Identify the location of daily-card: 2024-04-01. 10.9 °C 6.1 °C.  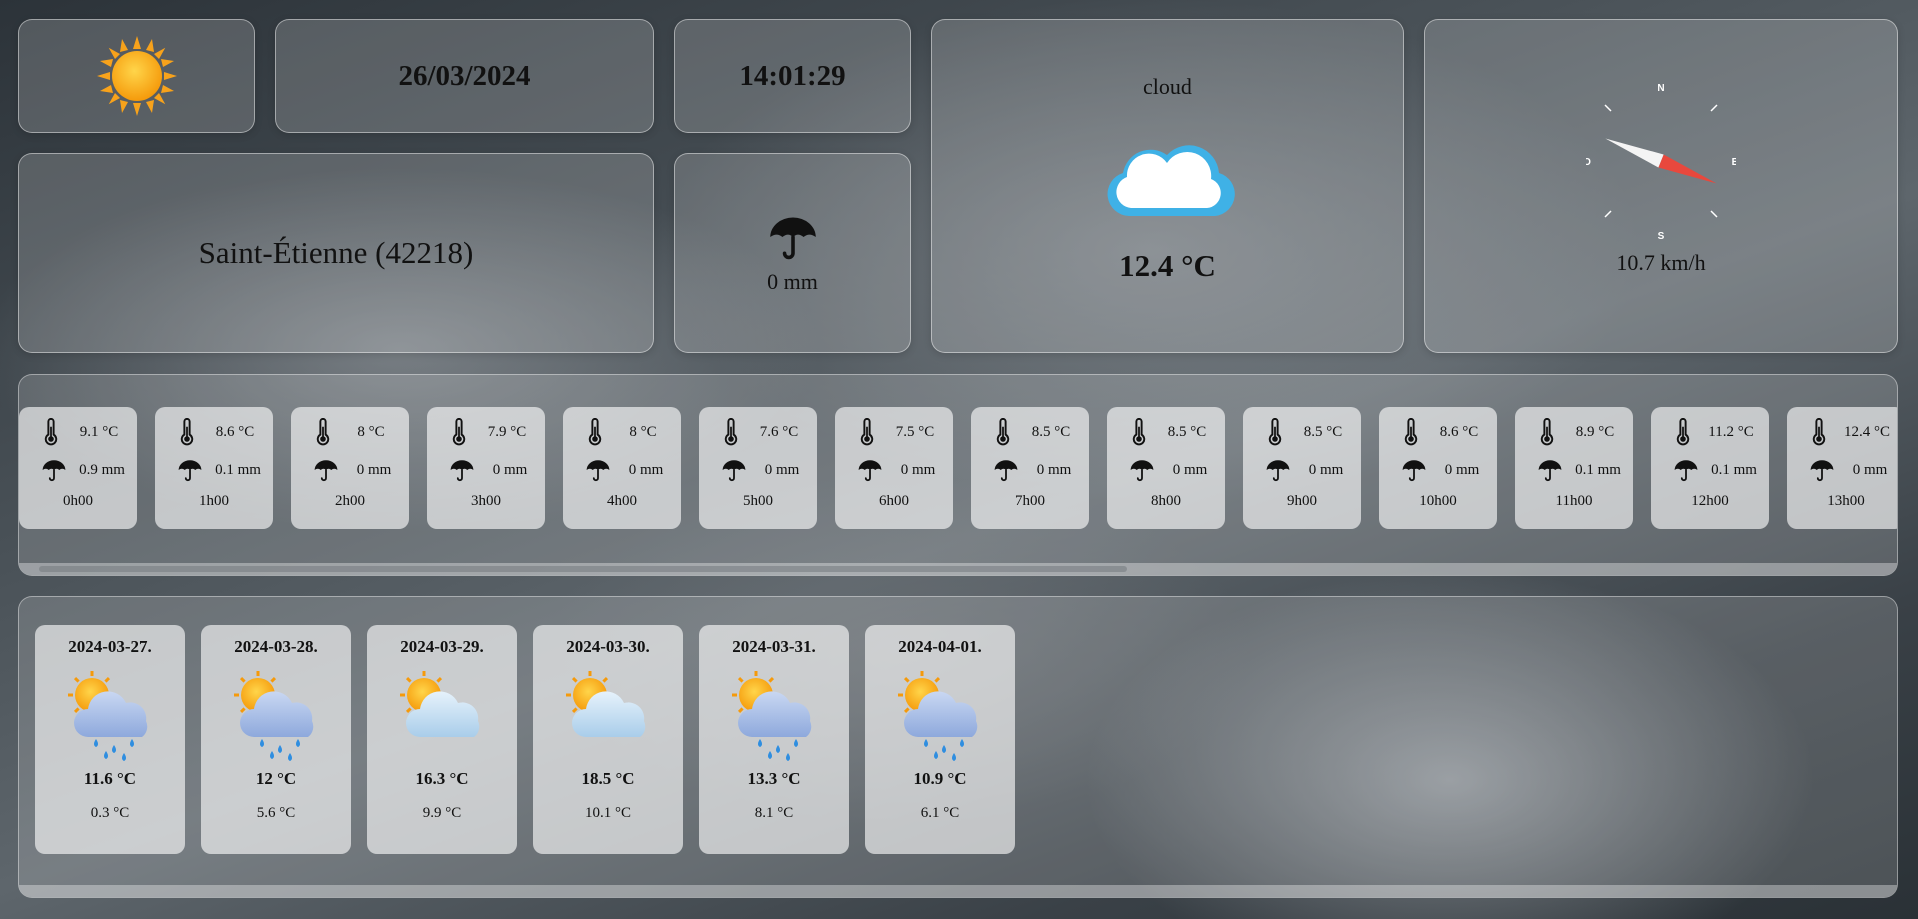
(940, 739).